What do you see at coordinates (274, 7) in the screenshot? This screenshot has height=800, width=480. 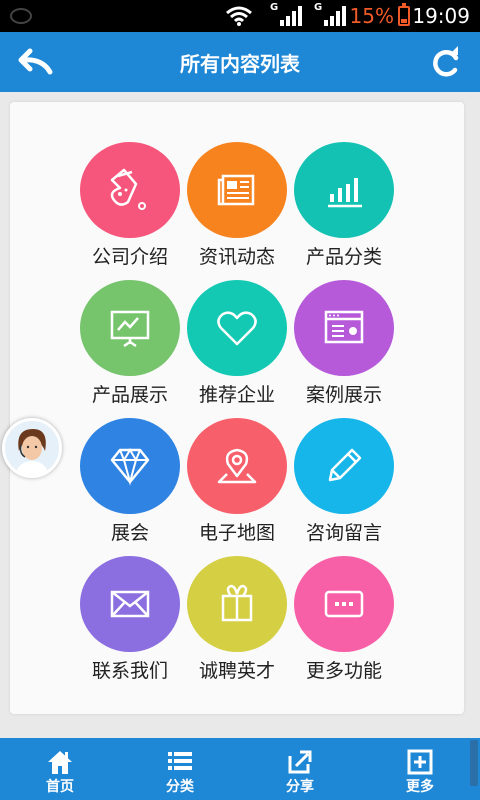 I see `network-type-label: G` at bounding box center [274, 7].